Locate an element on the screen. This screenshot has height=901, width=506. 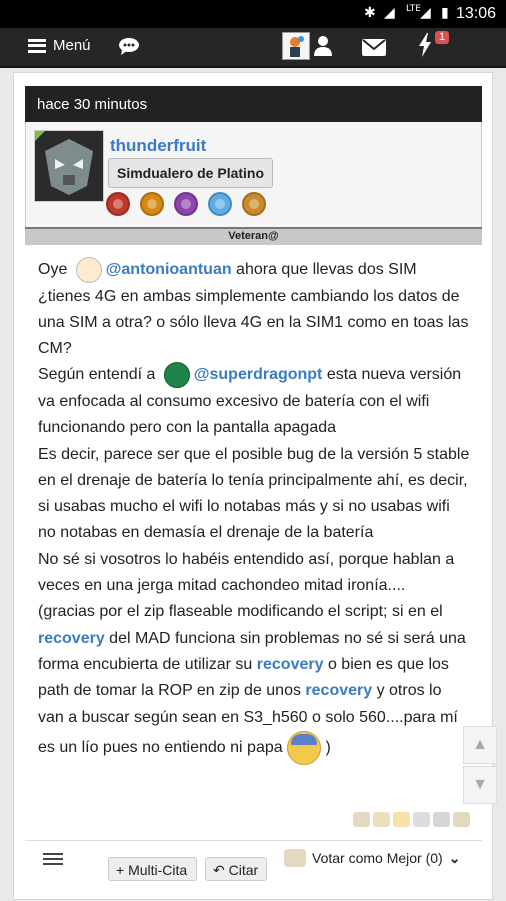
chat-icon is located at coordinates (129, 46).